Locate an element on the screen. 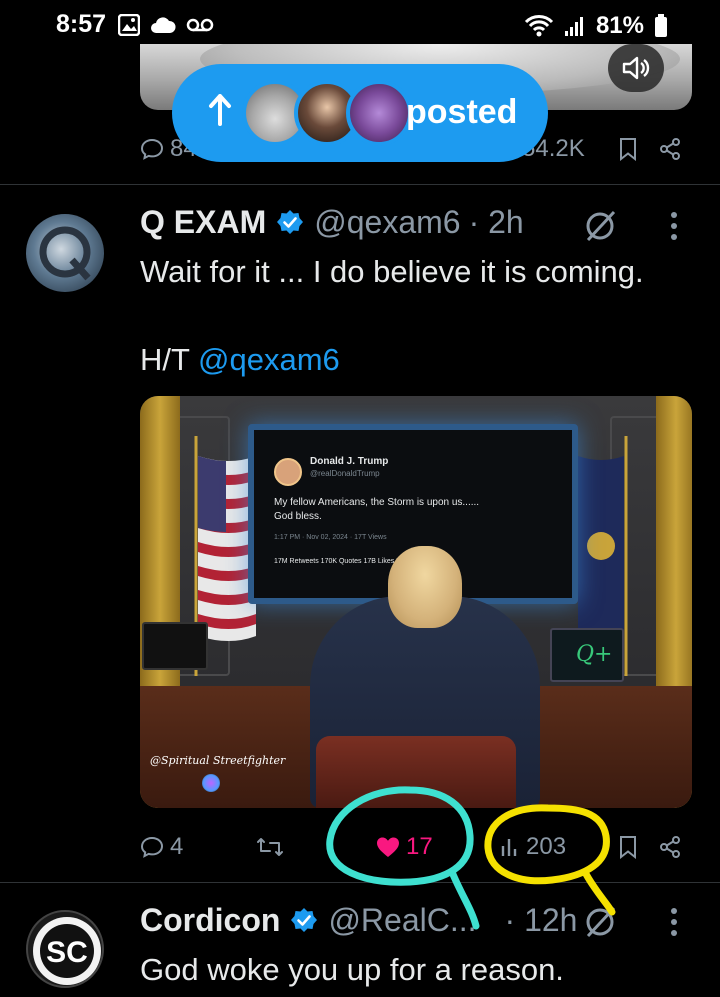  q-logo-icon is located at coordinates (65, 253).